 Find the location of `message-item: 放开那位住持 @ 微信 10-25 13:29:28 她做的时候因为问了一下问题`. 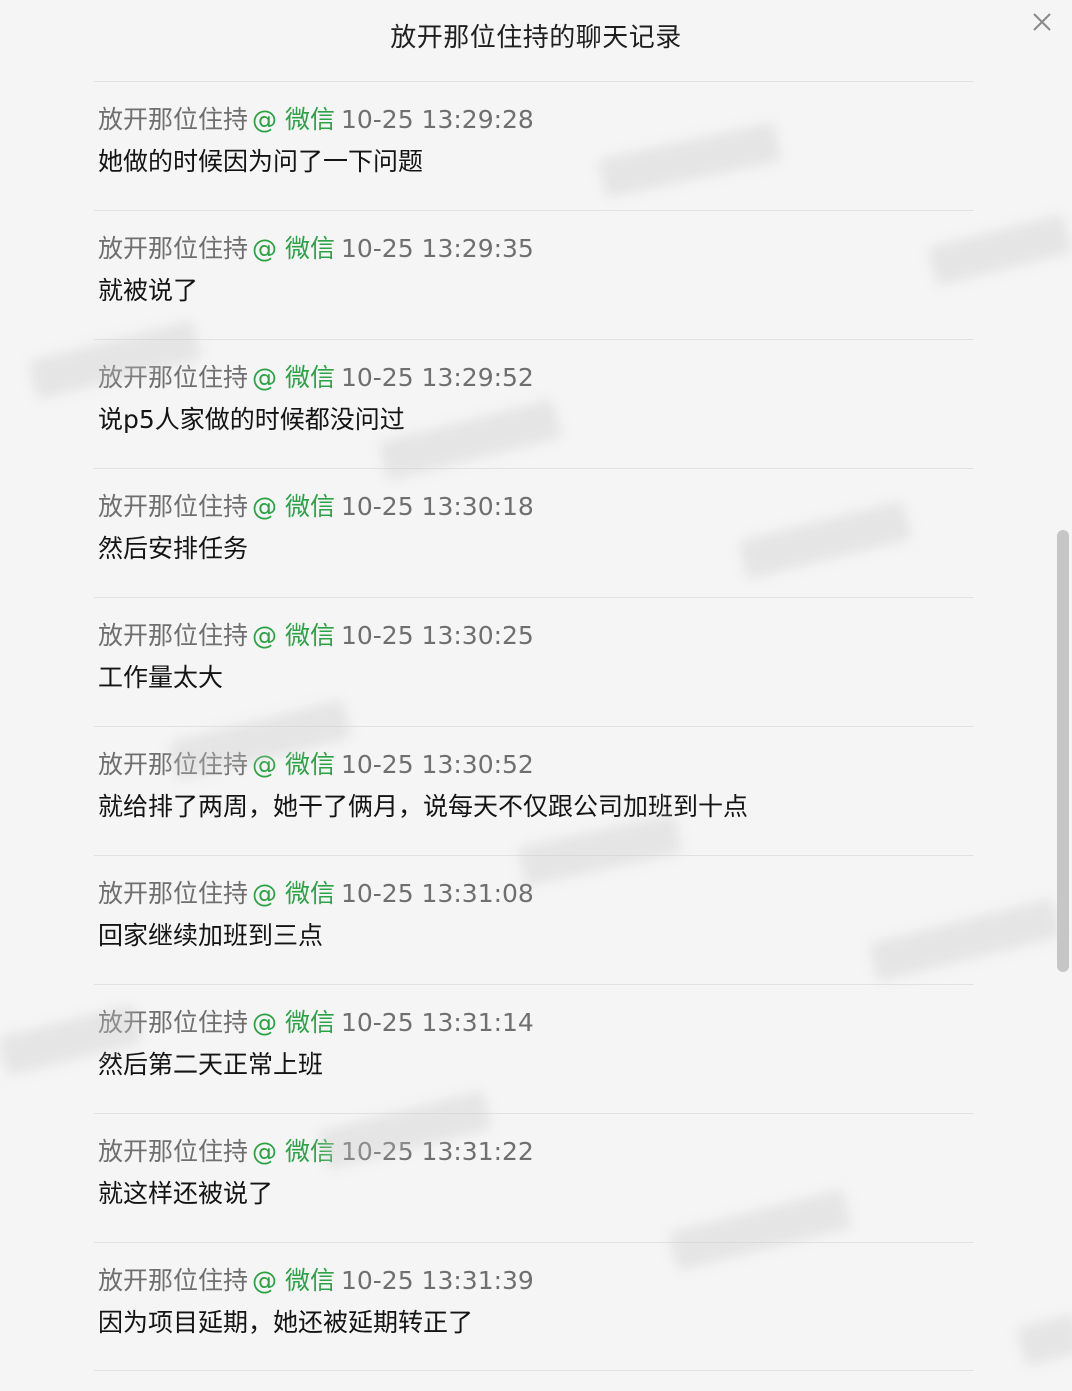

message-item: 放开那位住持 @ 微信 10-25 13:29:28 她做的时候因为问了一下问题 is located at coordinates (534, 145).